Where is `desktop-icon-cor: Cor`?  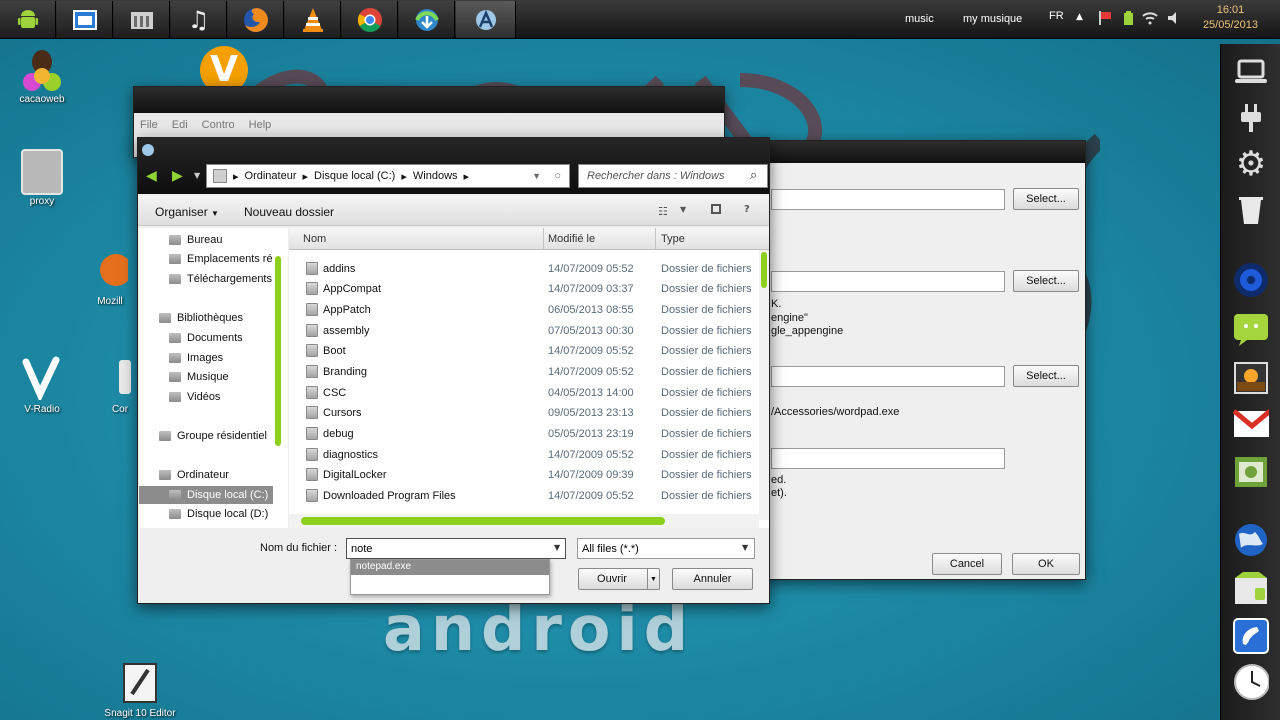 desktop-icon-cor: Cor is located at coordinates (120, 385).